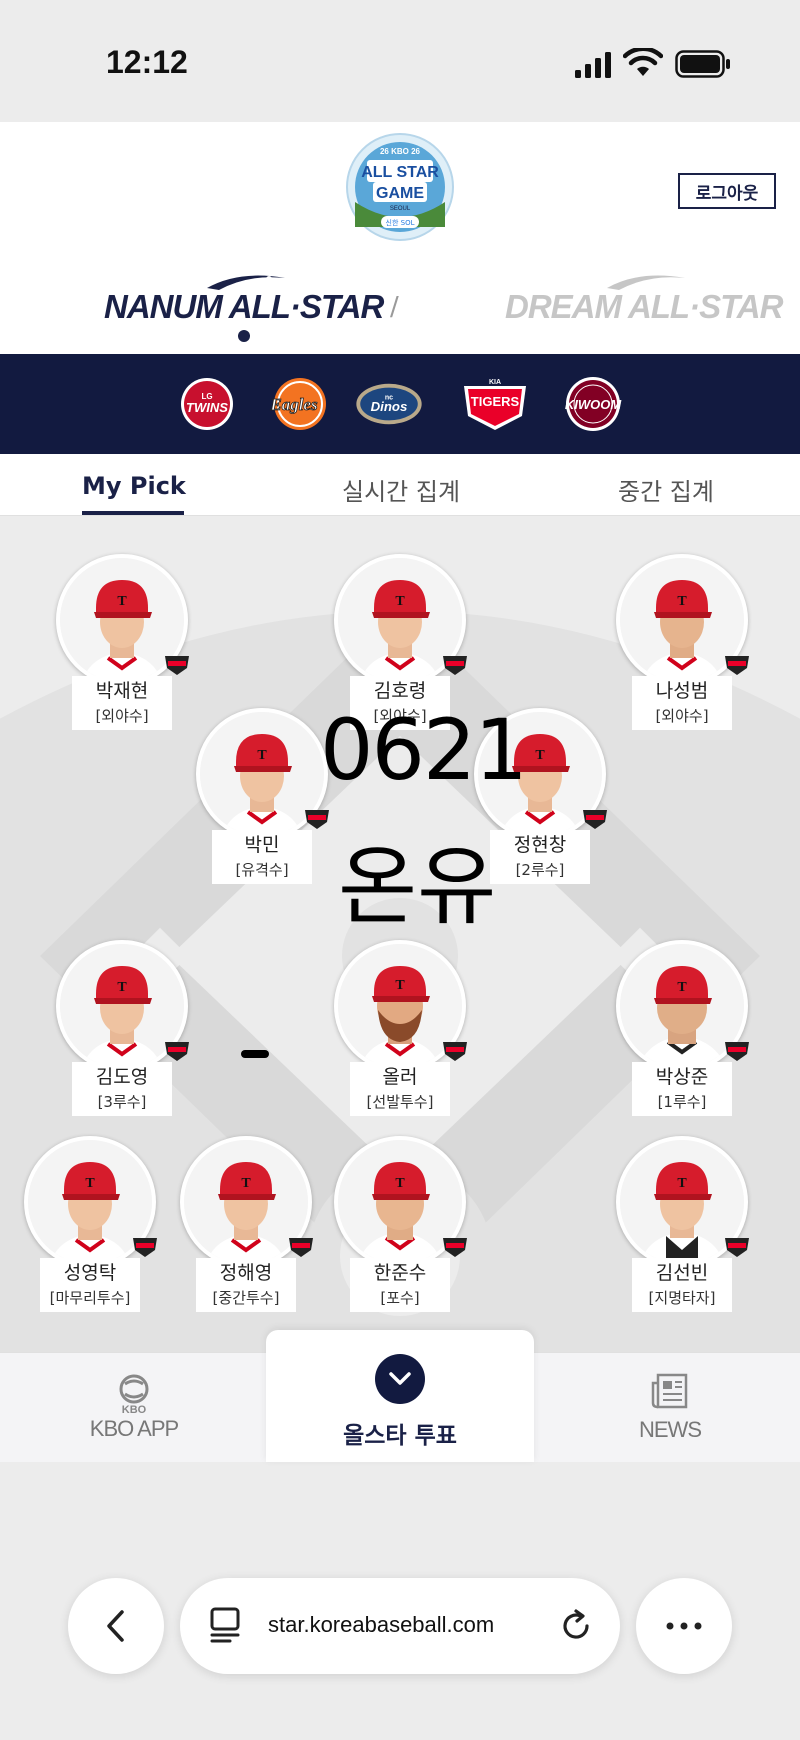 This screenshot has height=1740, width=800. What do you see at coordinates (400, 1299) in the screenshot?
I see `player-position: [포수]` at bounding box center [400, 1299].